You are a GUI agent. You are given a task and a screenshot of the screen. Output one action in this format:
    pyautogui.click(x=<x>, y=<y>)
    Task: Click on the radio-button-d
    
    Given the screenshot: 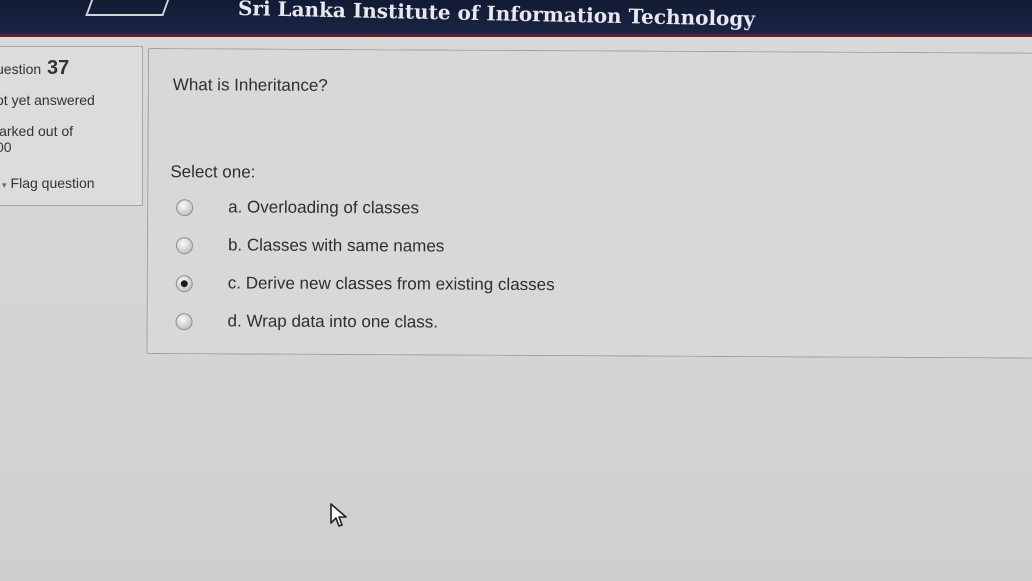 What is the action you would take?
    pyautogui.click(x=184, y=322)
    